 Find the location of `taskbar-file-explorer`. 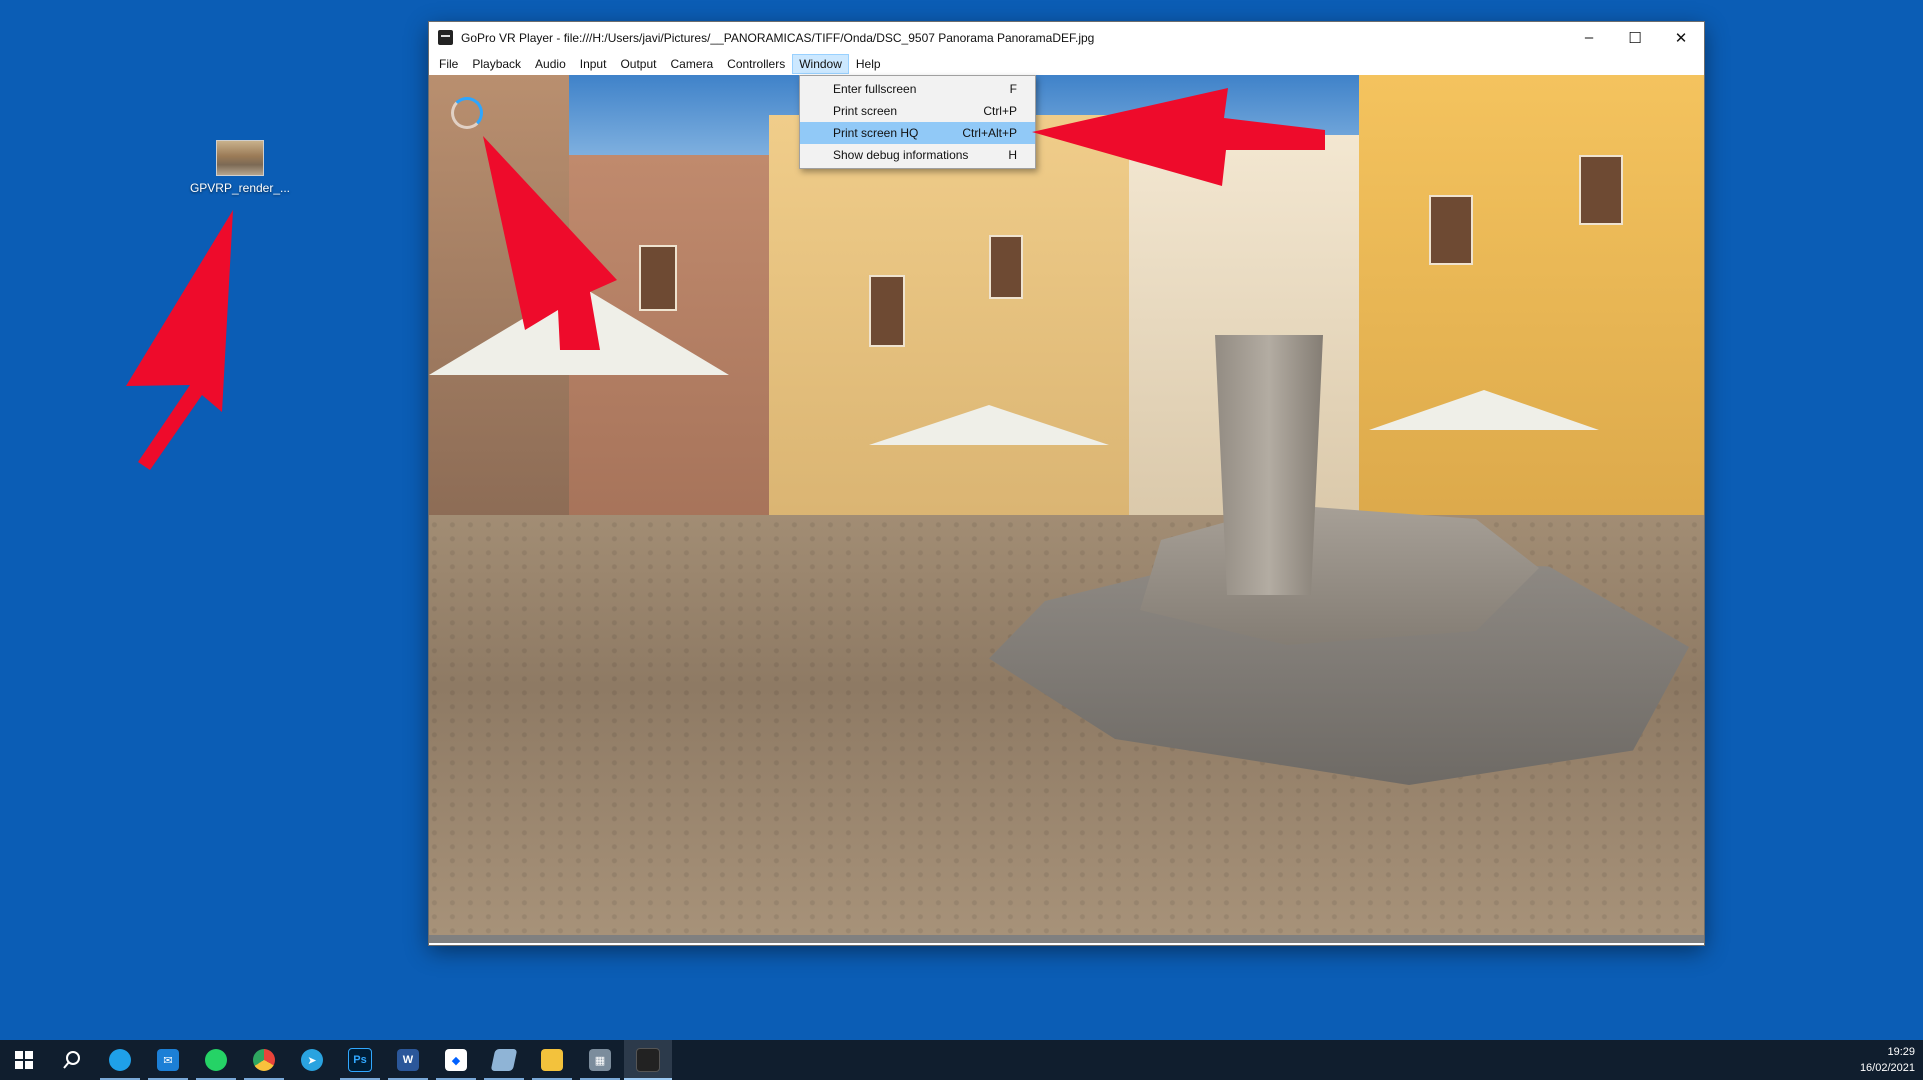

taskbar-file-explorer is located at coordinates (552, 1060).